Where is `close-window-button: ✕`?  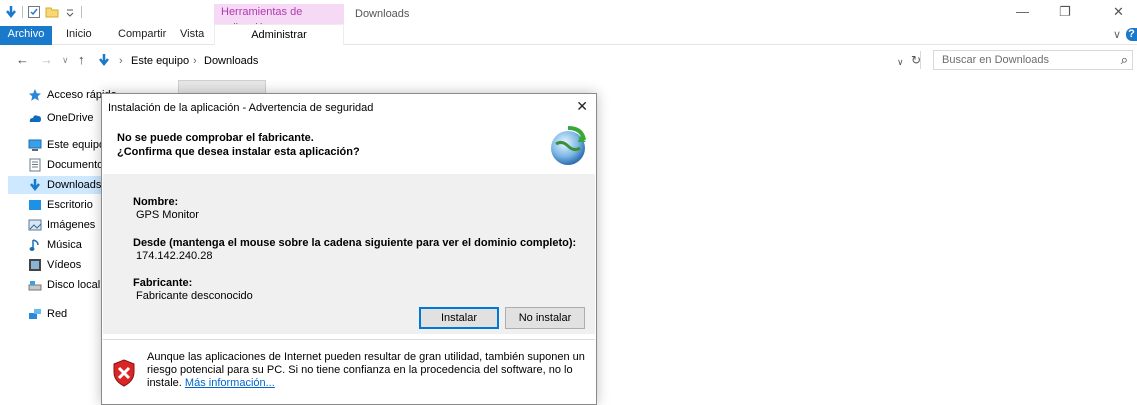
close-window-button: ✕ is located at coordinates (1118, 12).